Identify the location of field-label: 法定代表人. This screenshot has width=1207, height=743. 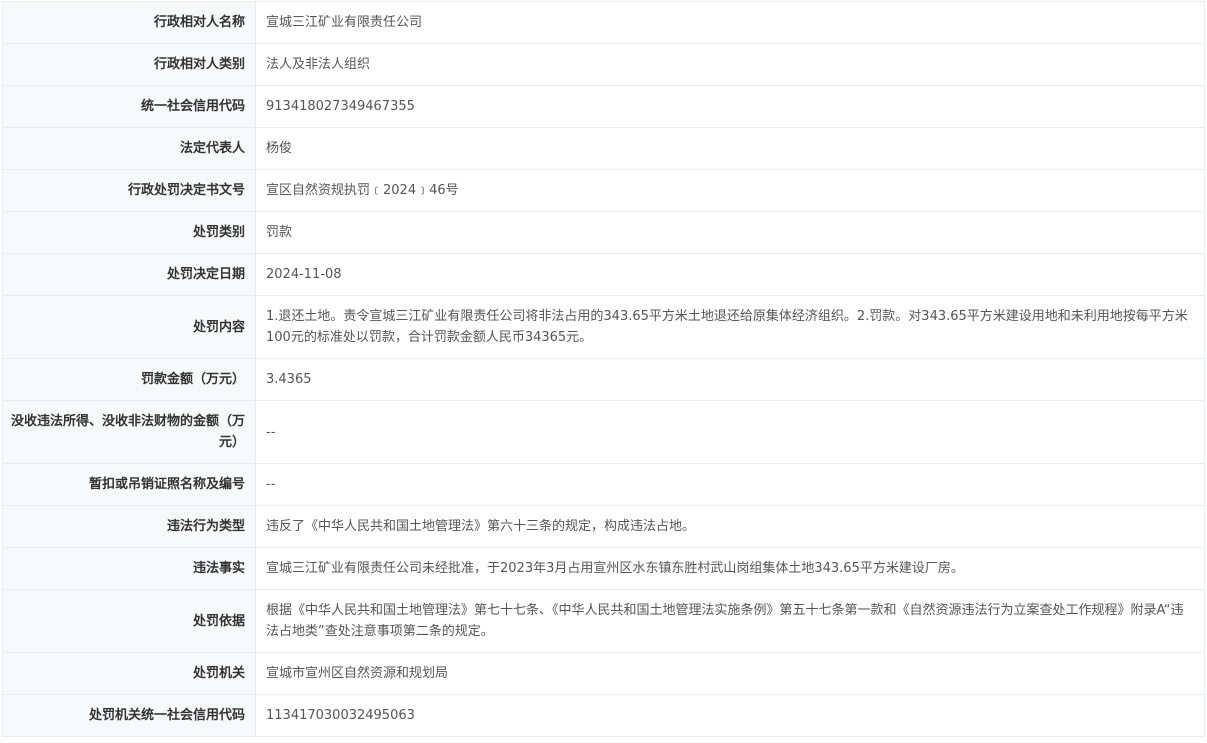
(129, 148).